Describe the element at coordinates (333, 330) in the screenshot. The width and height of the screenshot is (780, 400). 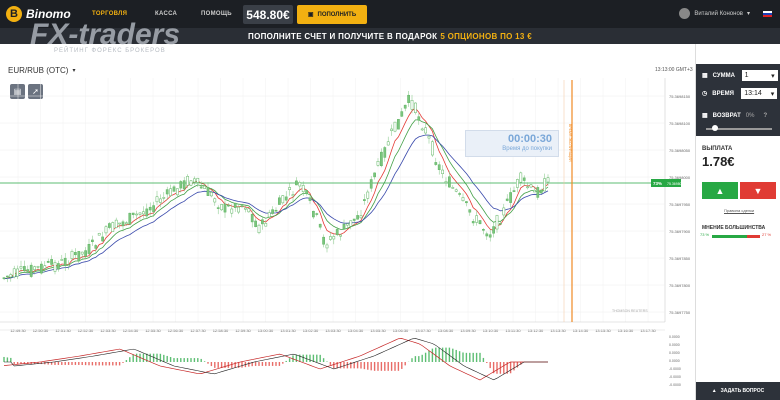
I see `time-tick: 13:03:30` at that location.